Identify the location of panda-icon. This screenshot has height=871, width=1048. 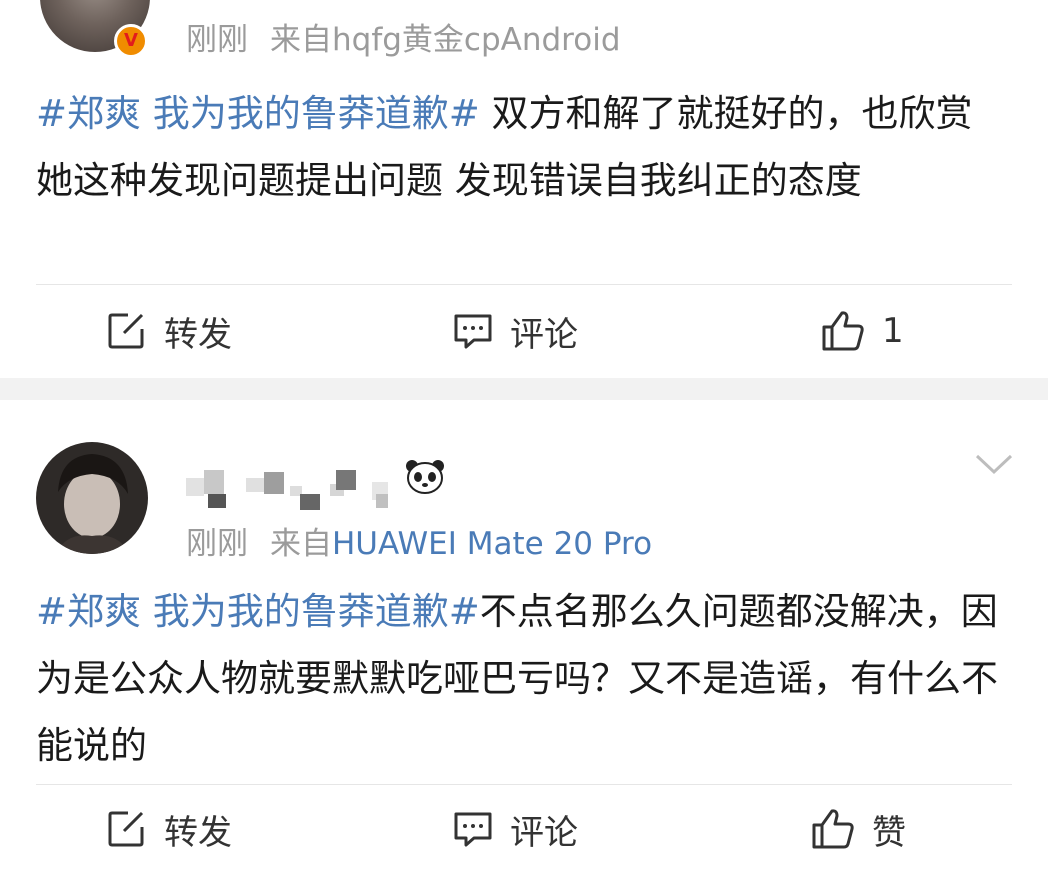
(425, 477).